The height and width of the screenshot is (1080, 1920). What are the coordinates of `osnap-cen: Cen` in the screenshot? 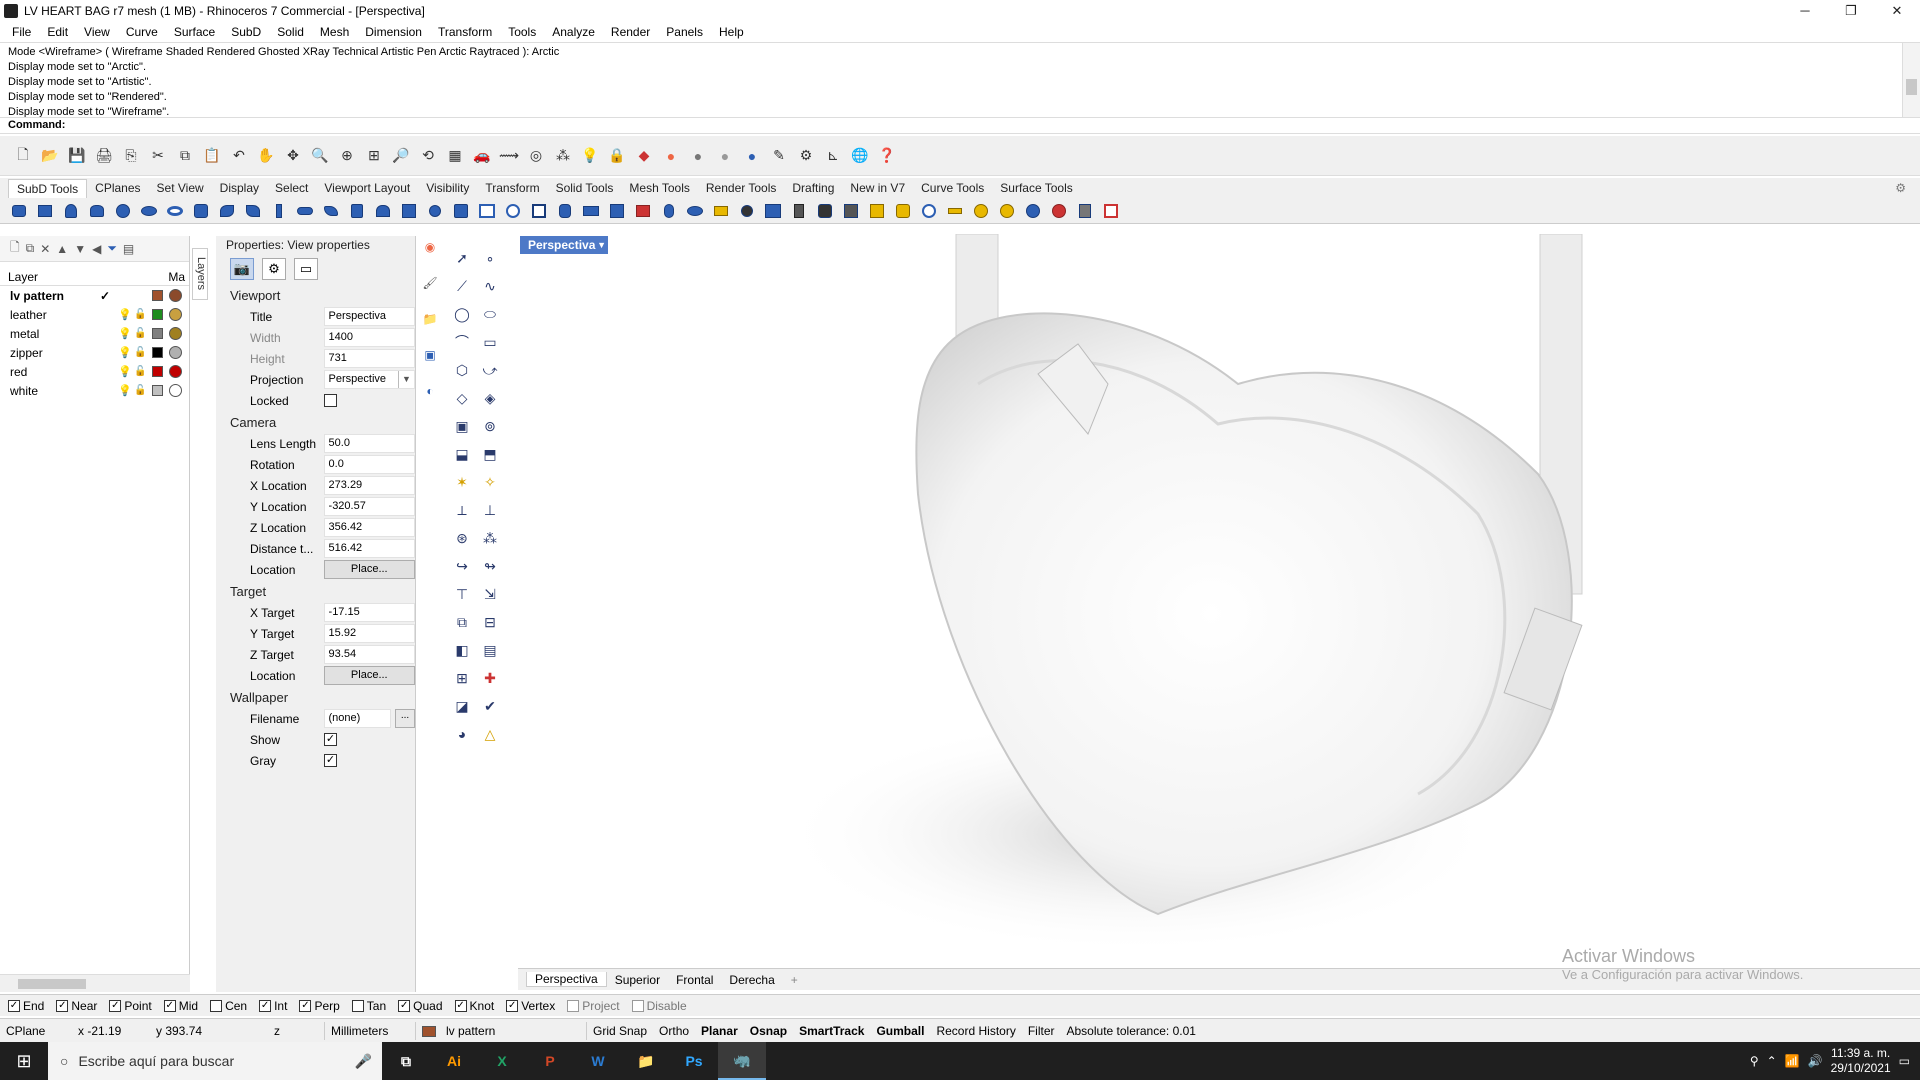 It's located at (228, 1006).